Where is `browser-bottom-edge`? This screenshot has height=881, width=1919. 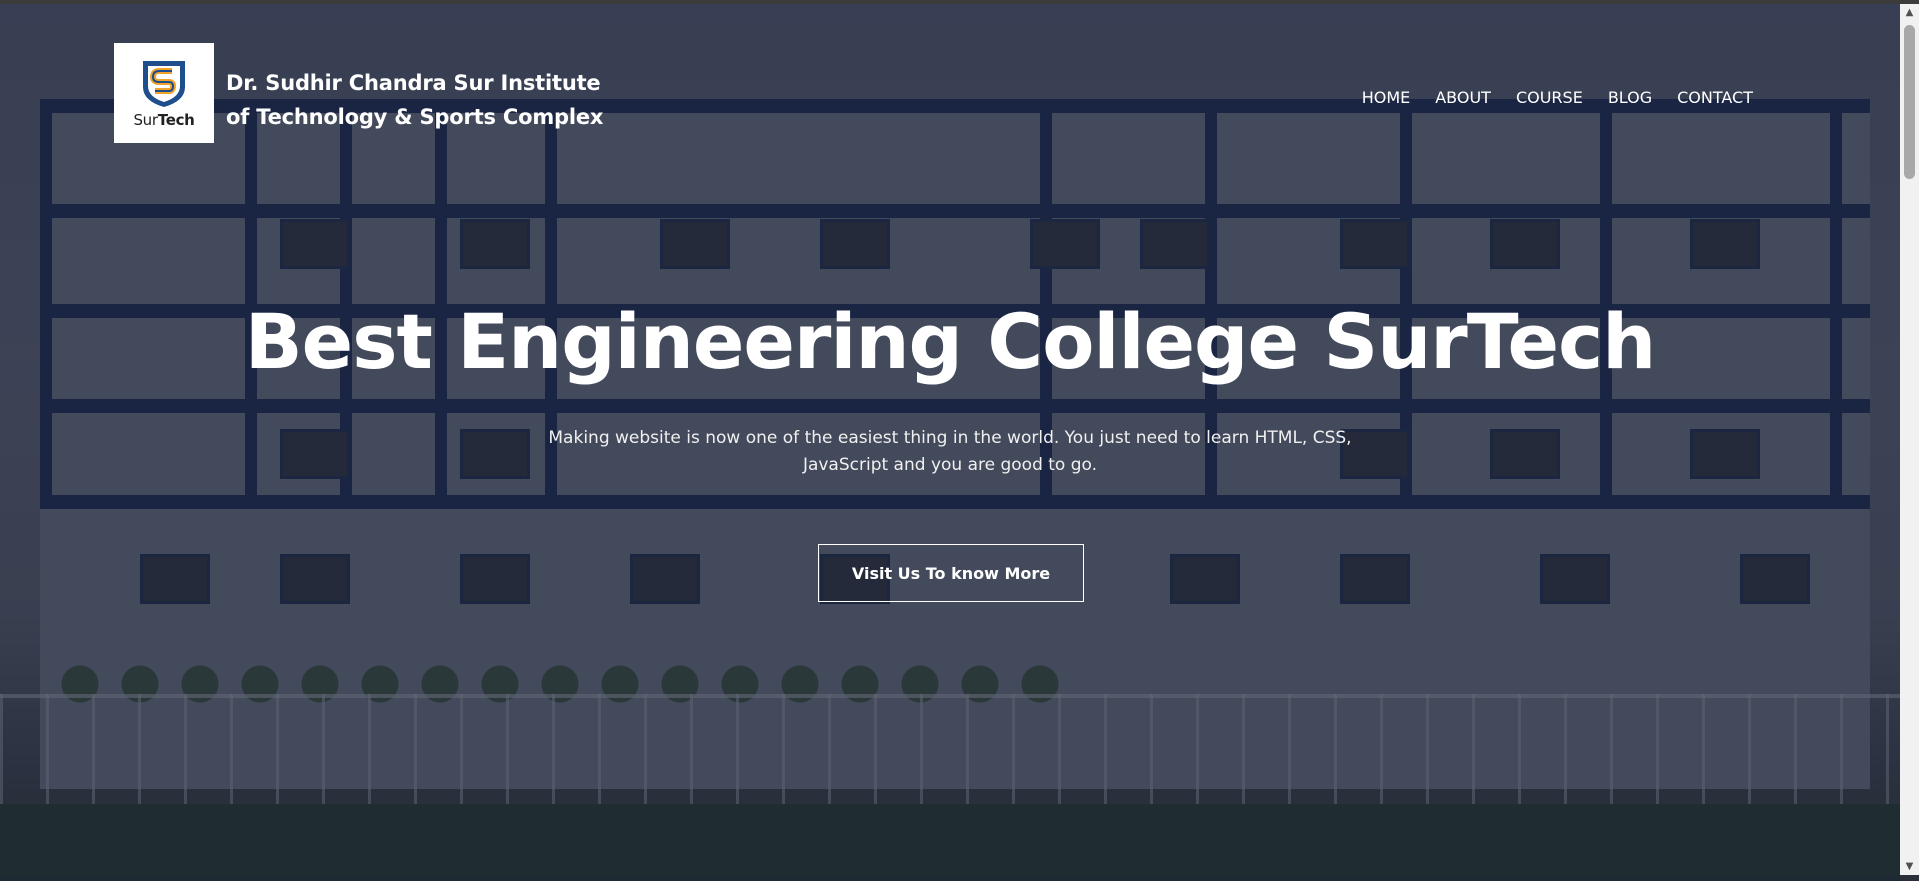 browser-bottom-edge is located at coordinates (950, 878).